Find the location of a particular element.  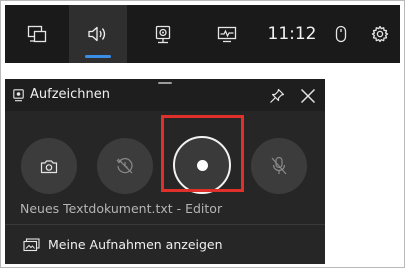

clock: 11:12 is located at coordinates (292, 34).